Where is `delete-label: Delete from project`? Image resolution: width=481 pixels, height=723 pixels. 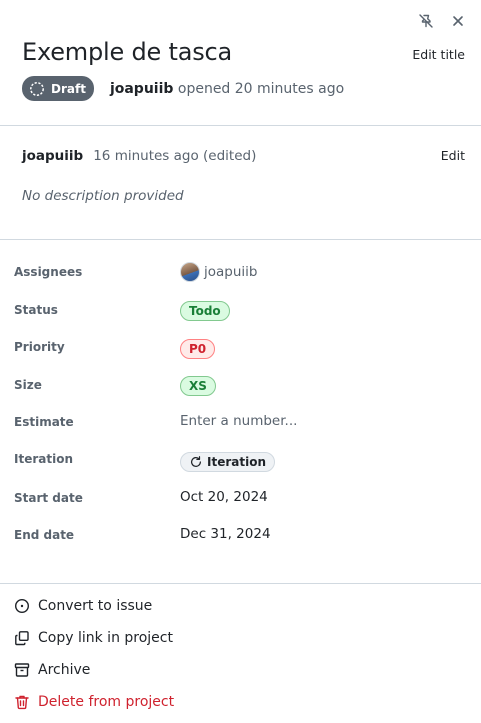 delete-label: Delete from project is located at coordinates (106, 702).